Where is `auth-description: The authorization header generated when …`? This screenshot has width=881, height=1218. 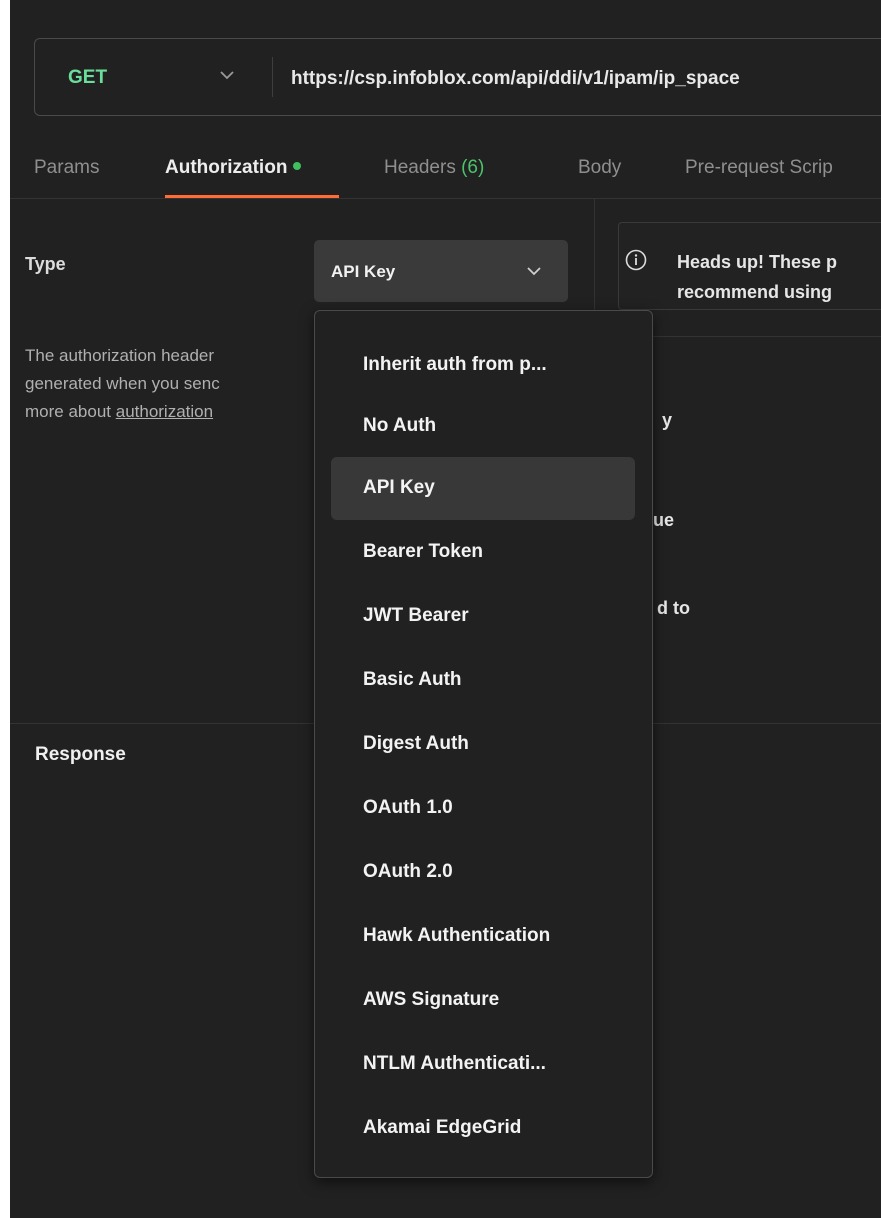 auth-description: The authorization header generated when … is located at coordinates (175, 384).